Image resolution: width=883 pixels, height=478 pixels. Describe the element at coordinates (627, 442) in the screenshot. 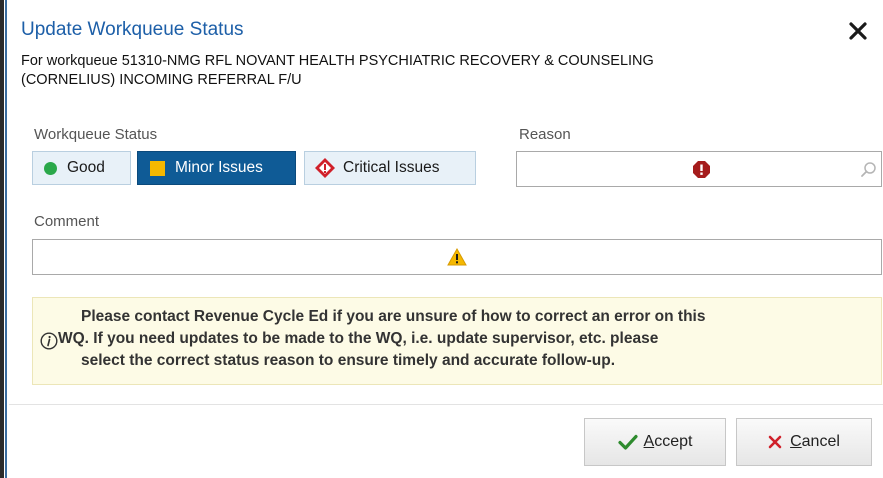

I see `checkmark-icon` at that location.